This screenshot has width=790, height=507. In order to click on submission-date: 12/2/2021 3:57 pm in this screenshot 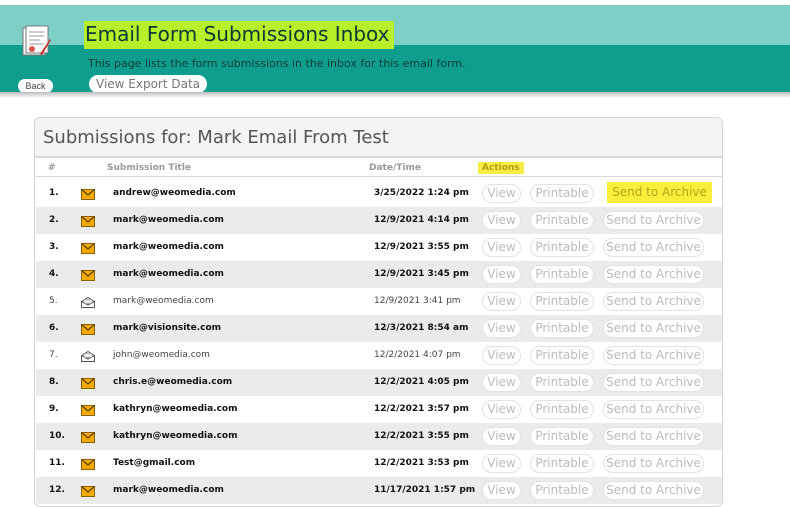, I will do `click(421, 409)`.